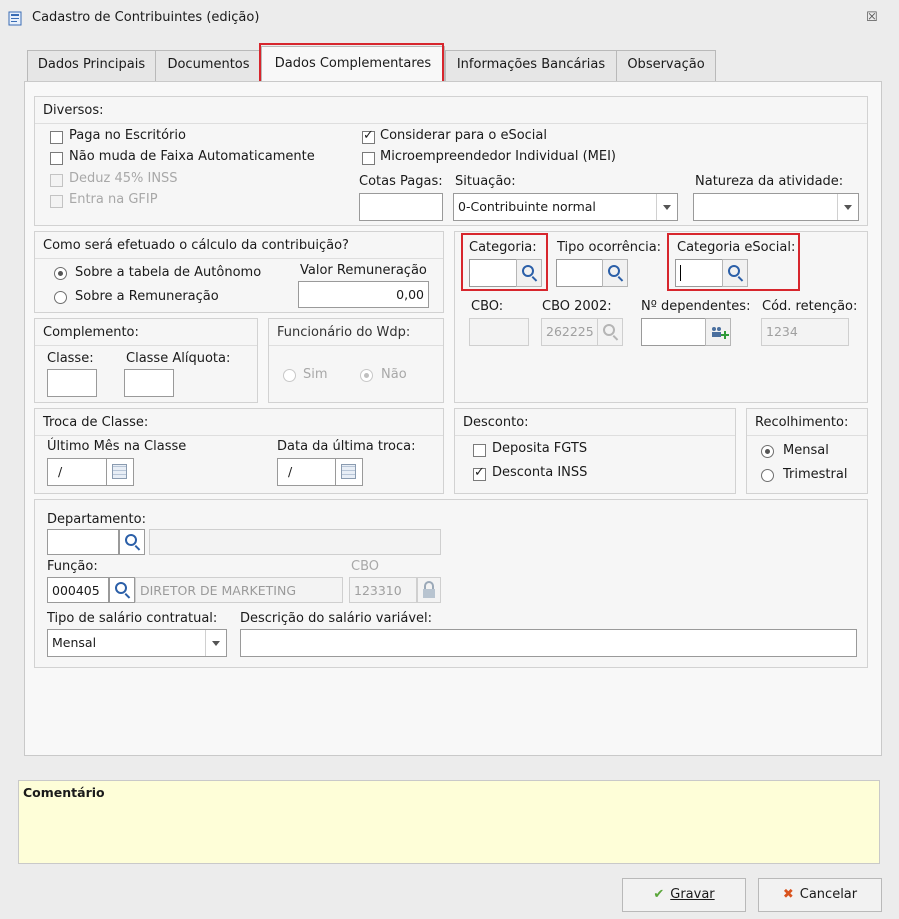 Image resolution: width=899 pixels, height=919 pixels. What do you see at coordinates (368, 136) in the screenshot?
I see `checkbox-considerar-esocial` at bounding box center [368, 136].